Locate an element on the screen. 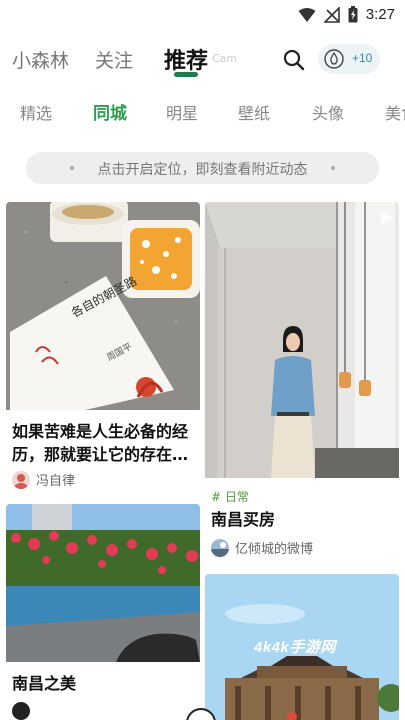 This screenshot has width=405, height=720. top-nav: 小森林 关注 推荐 Cam +10 is located at coordinates (202, 60).